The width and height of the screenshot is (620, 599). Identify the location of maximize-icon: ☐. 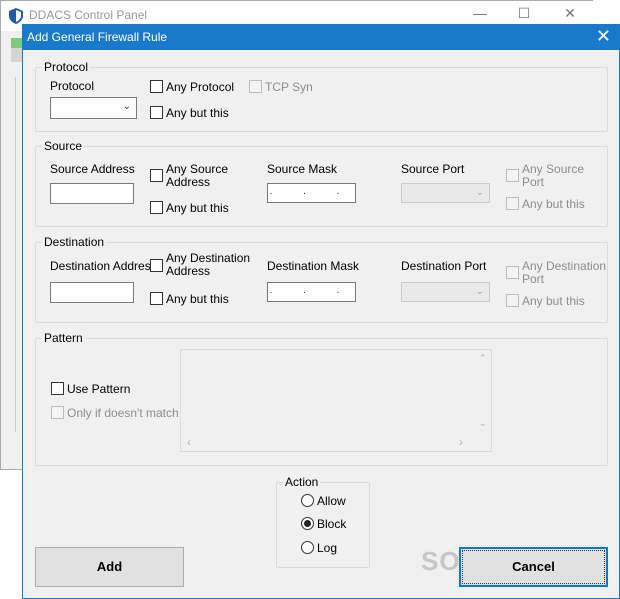
(524, 13).